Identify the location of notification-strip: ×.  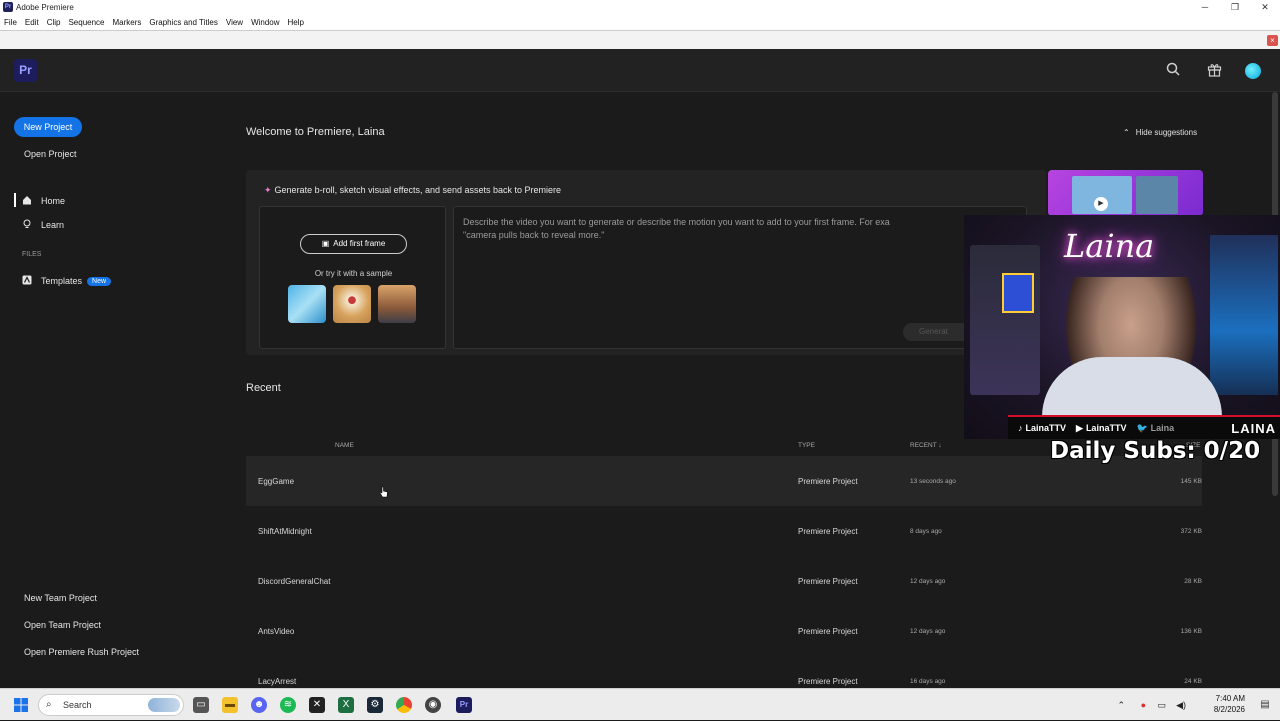
(640, 39).